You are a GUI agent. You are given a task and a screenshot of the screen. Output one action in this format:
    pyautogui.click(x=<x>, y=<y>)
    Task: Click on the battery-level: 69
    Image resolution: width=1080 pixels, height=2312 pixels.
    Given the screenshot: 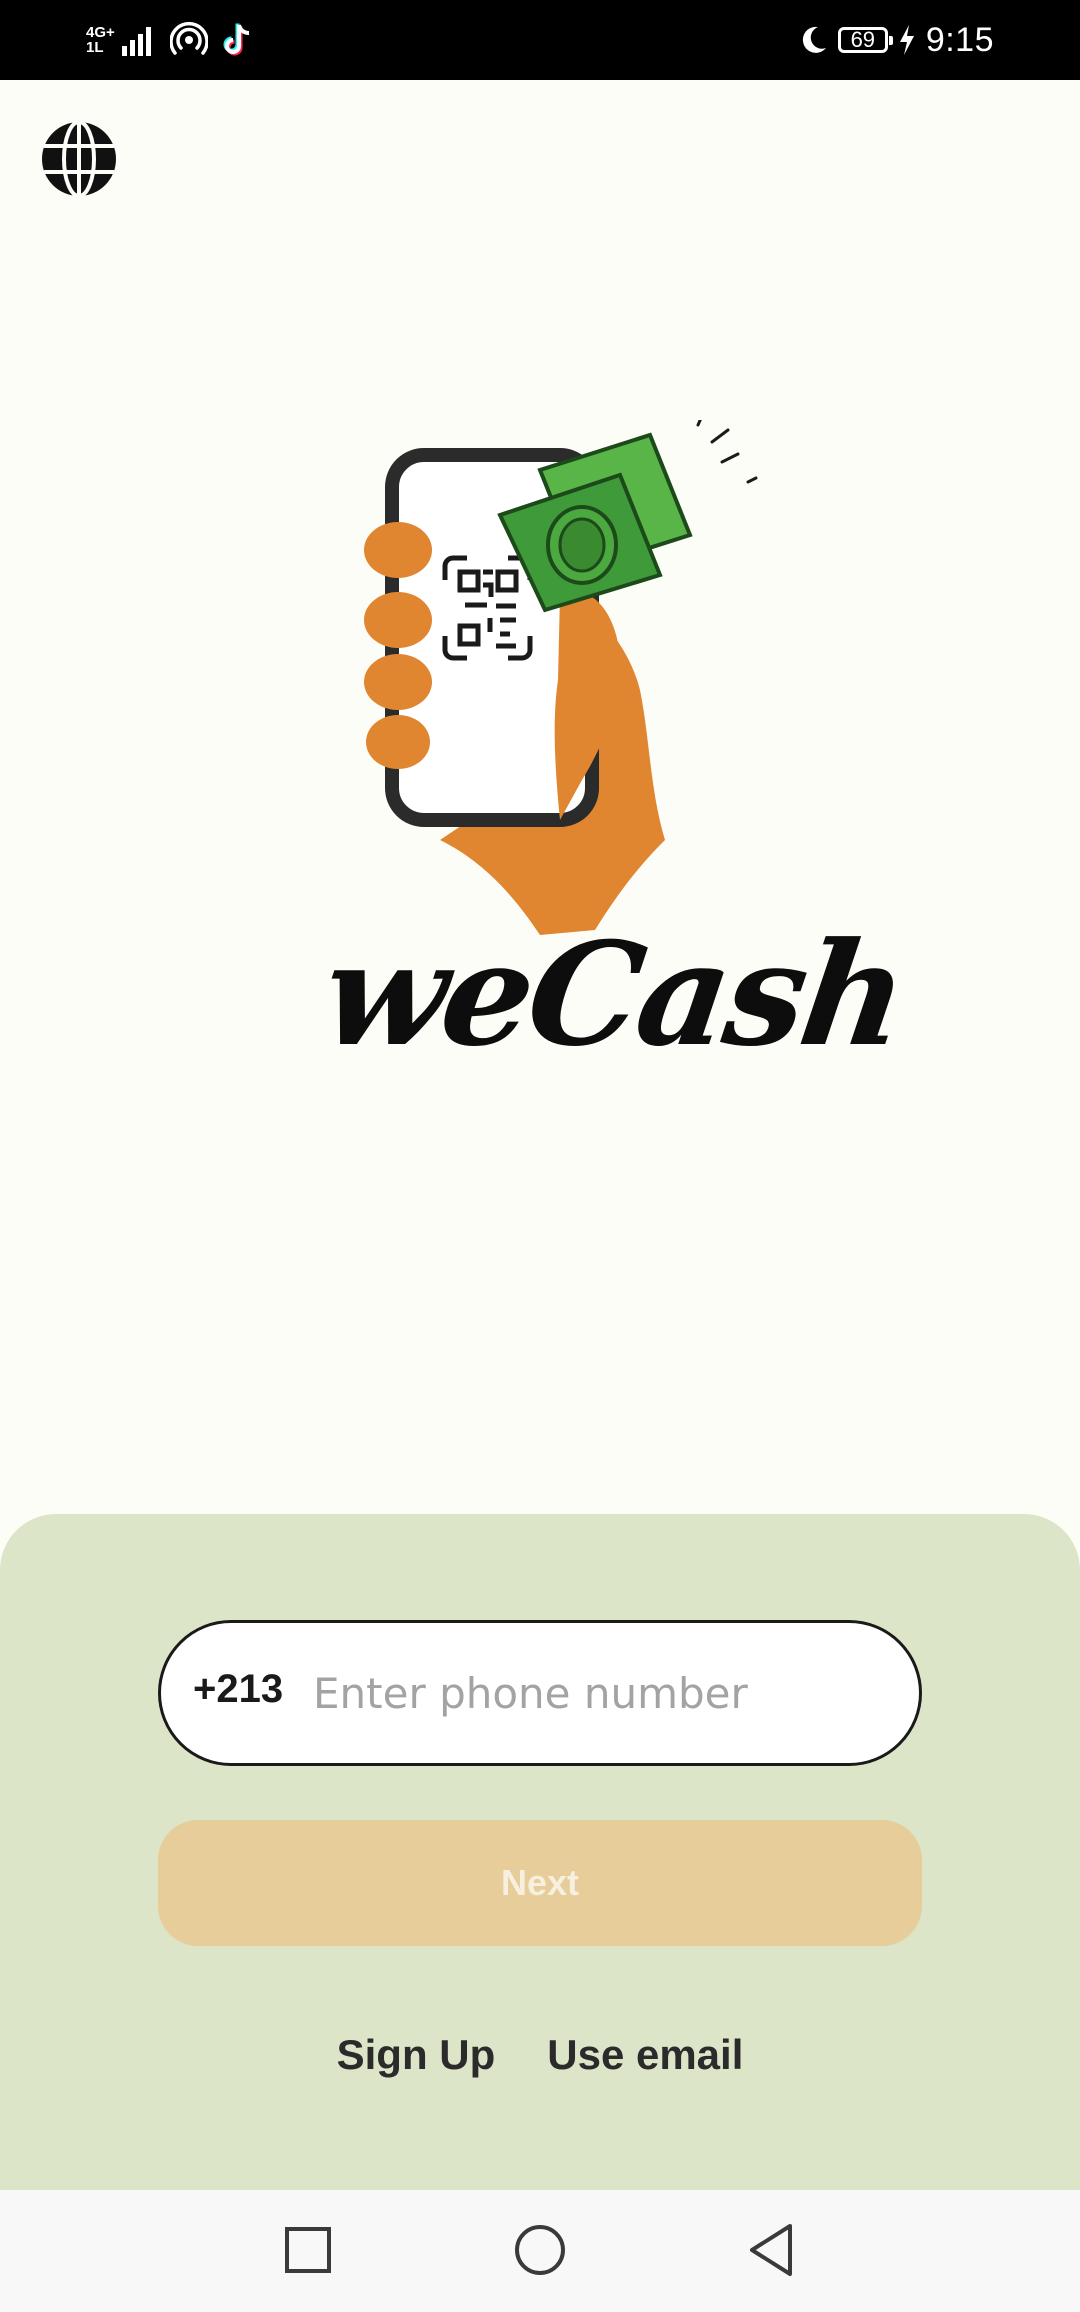 What is the action you would take?
    pyautogui.click(x=863, y=39)
    